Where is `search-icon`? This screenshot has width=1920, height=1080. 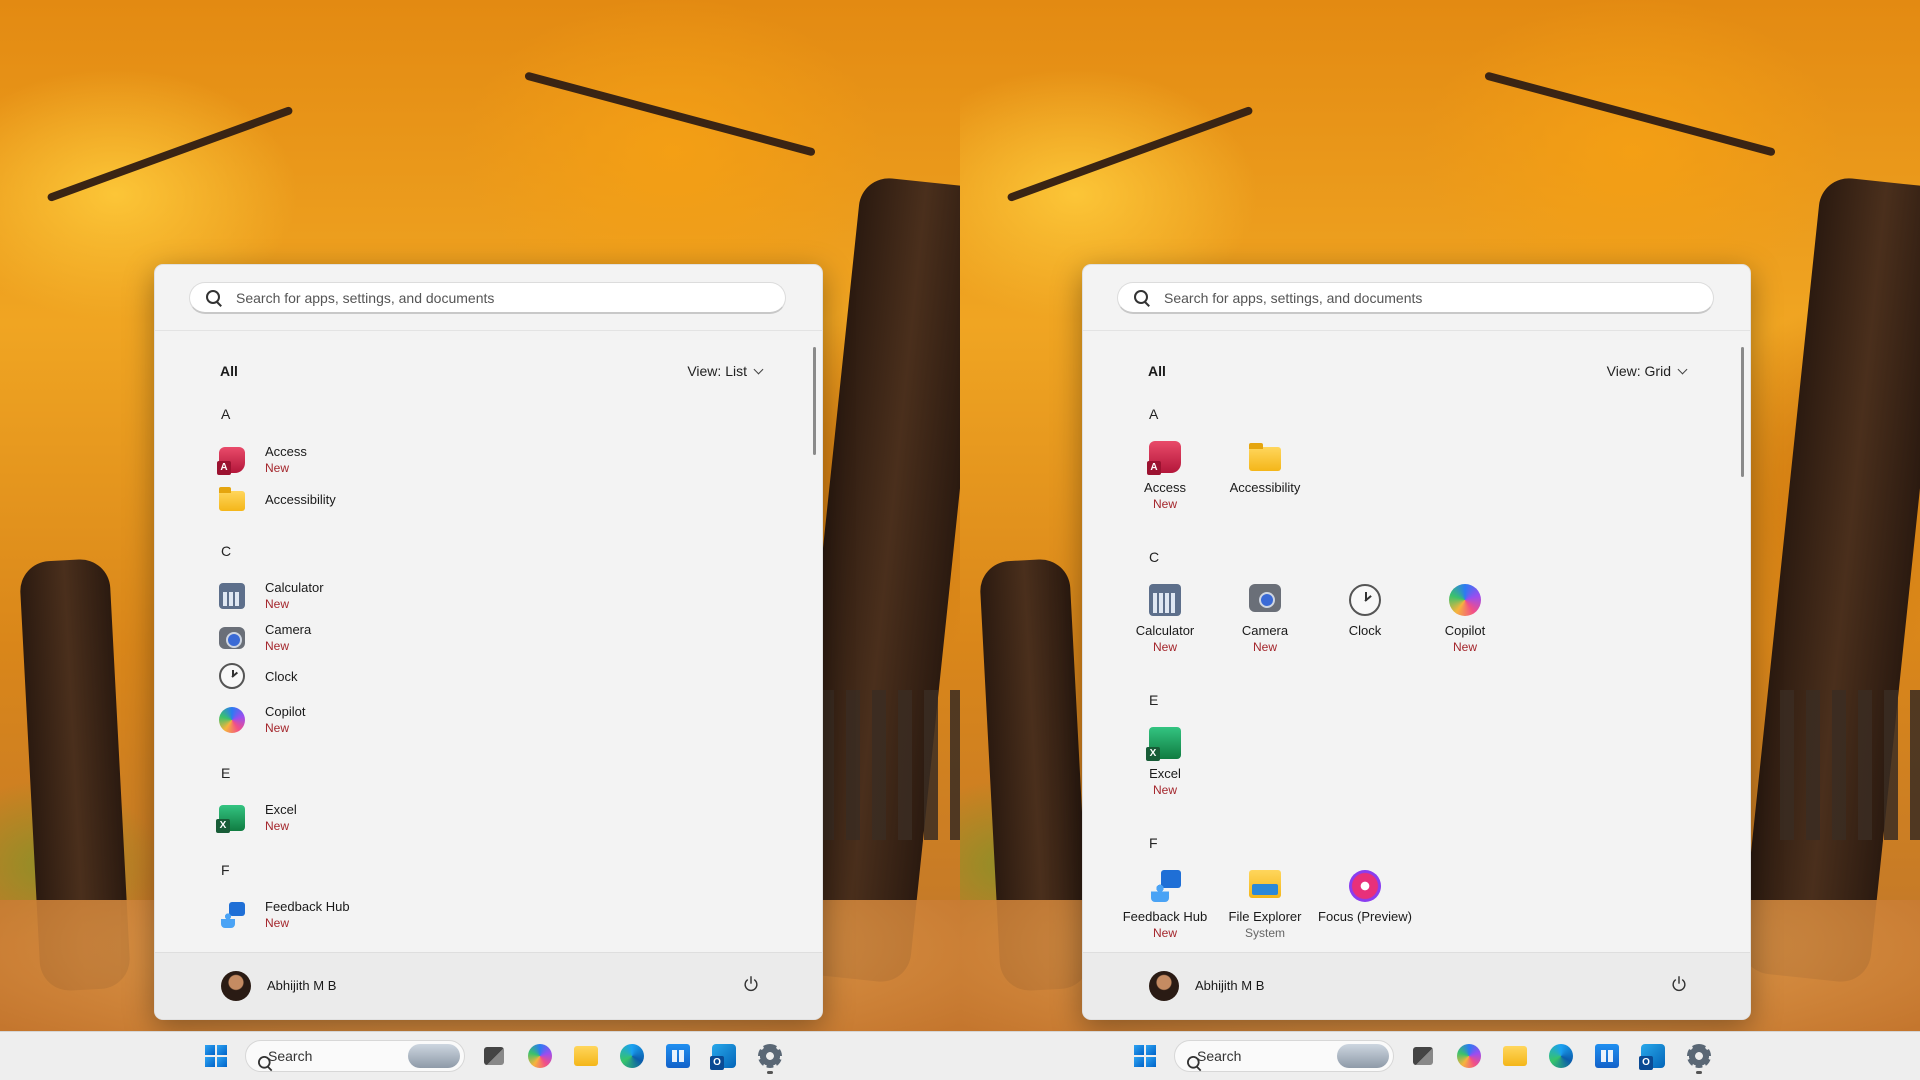
search-icon is located at coordinates (1142, 297).